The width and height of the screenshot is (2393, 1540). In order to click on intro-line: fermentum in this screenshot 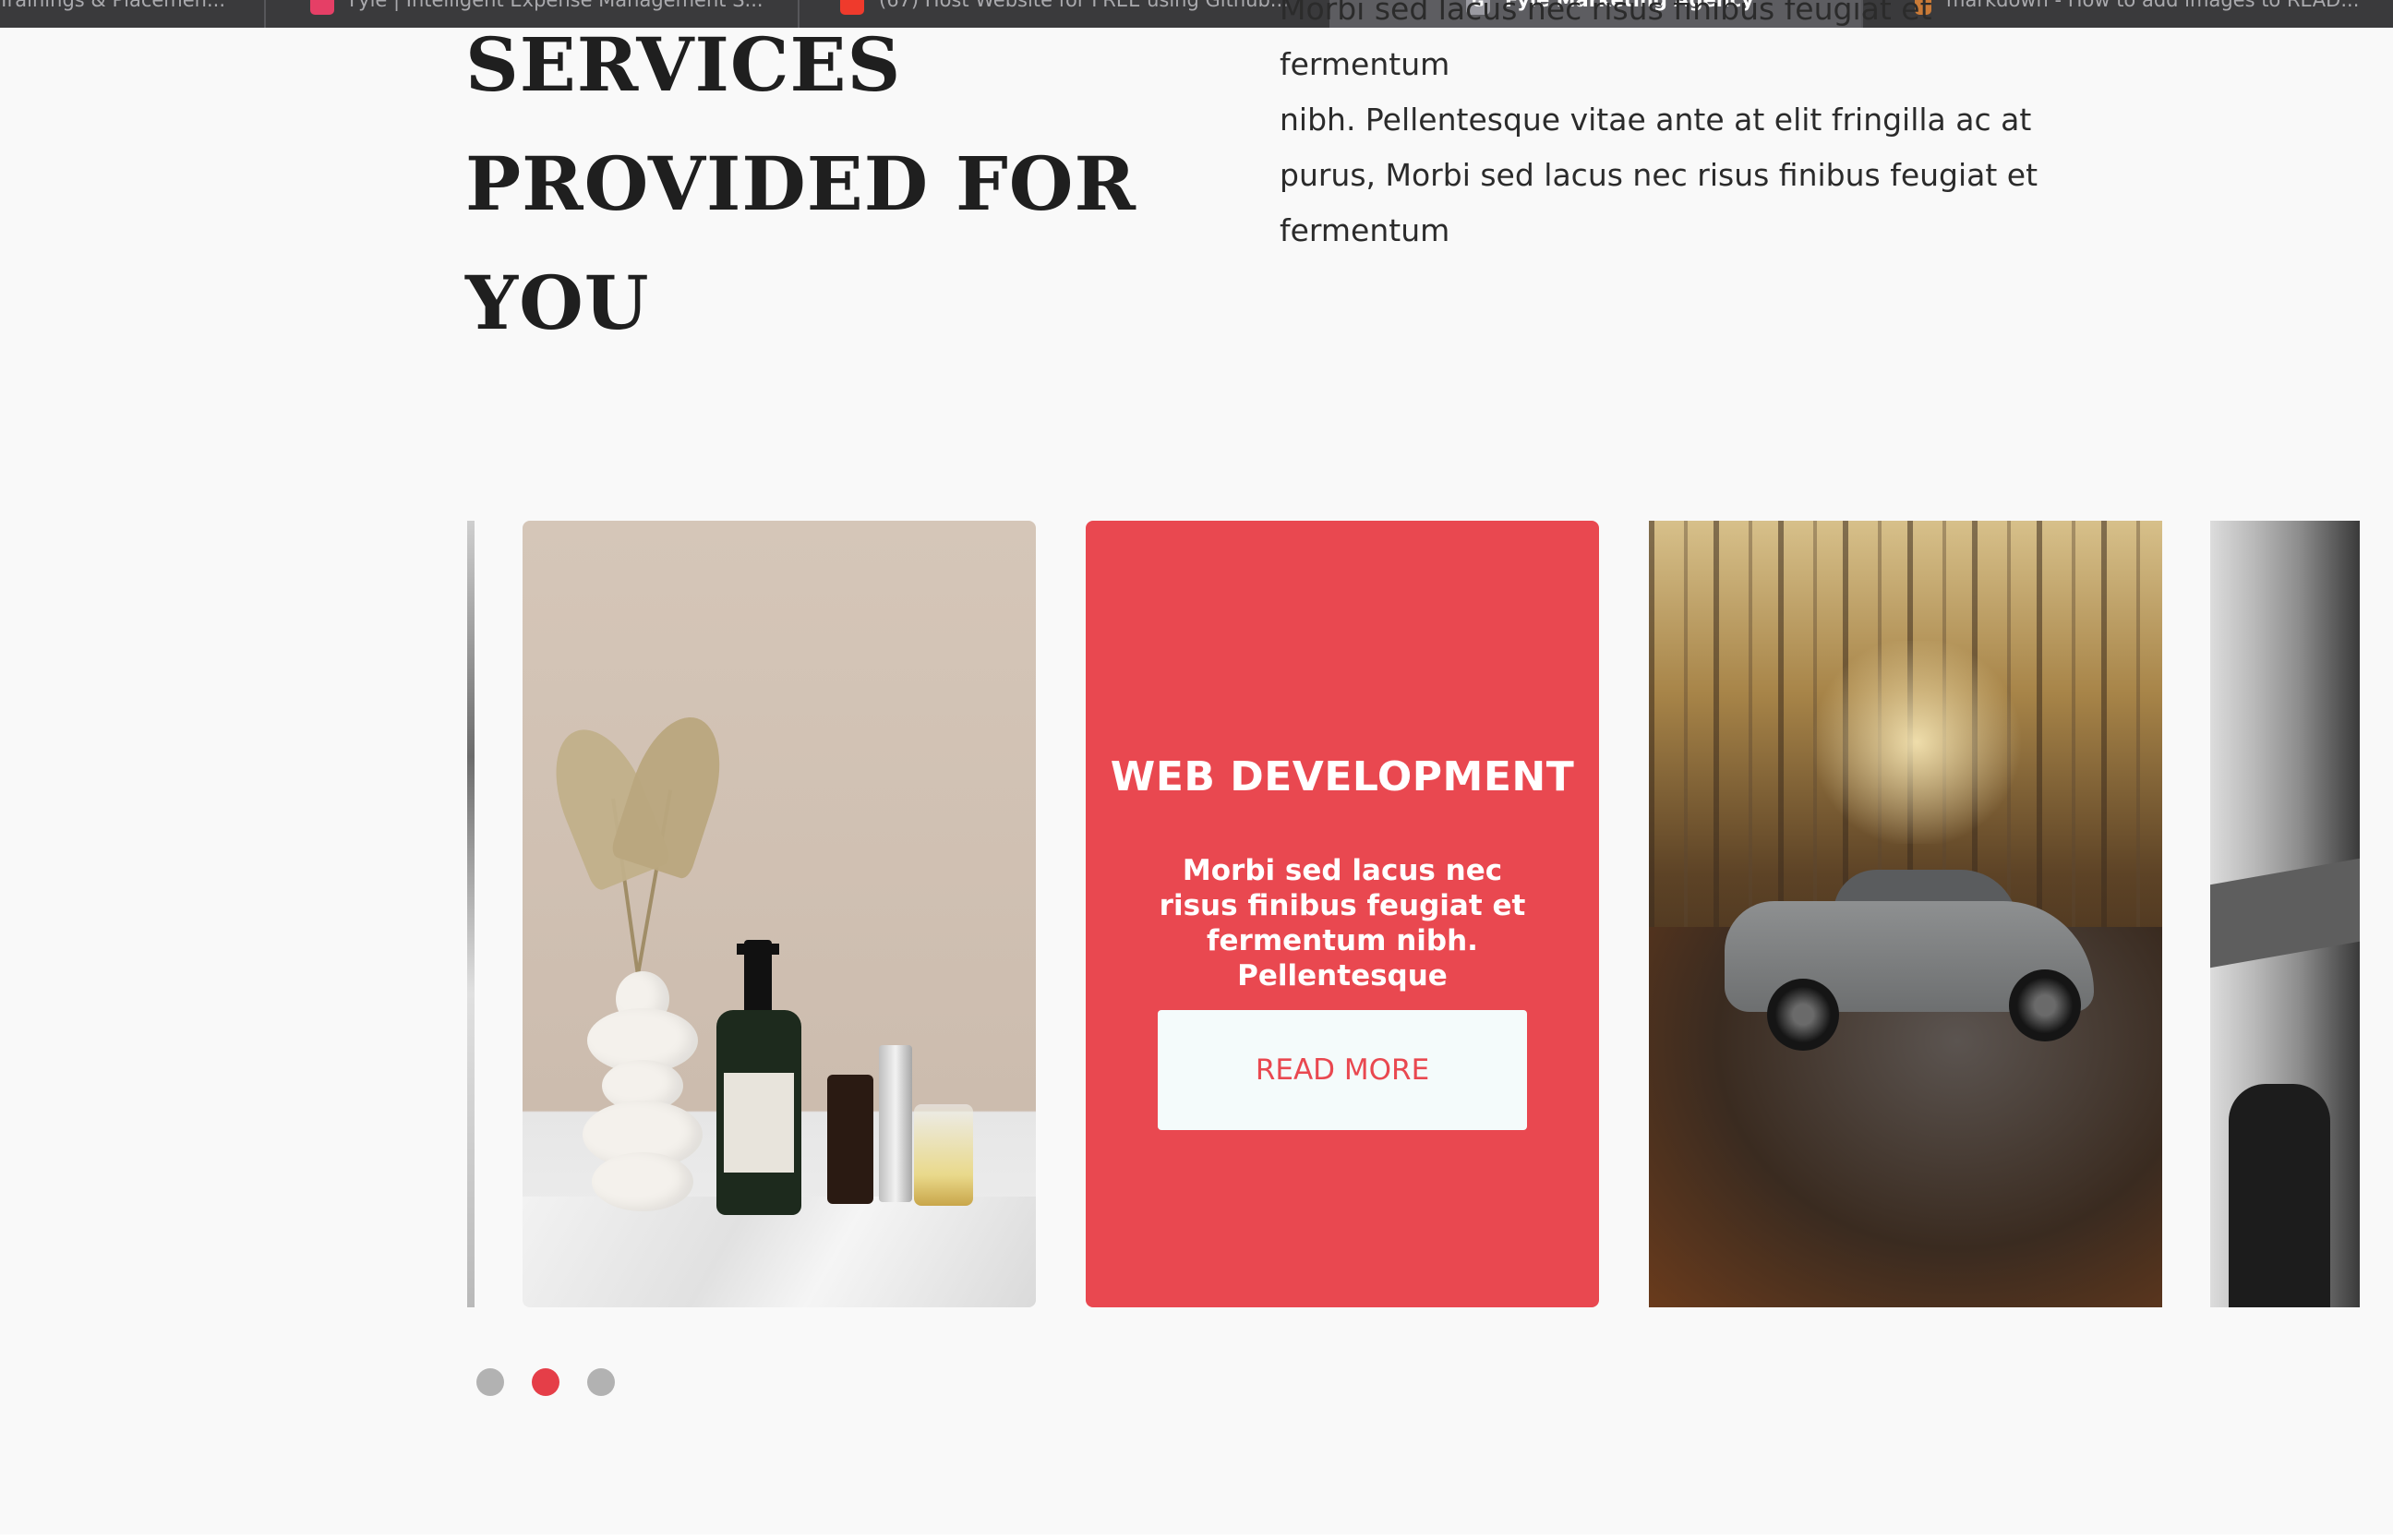, I will do `click(1365, 230)`.